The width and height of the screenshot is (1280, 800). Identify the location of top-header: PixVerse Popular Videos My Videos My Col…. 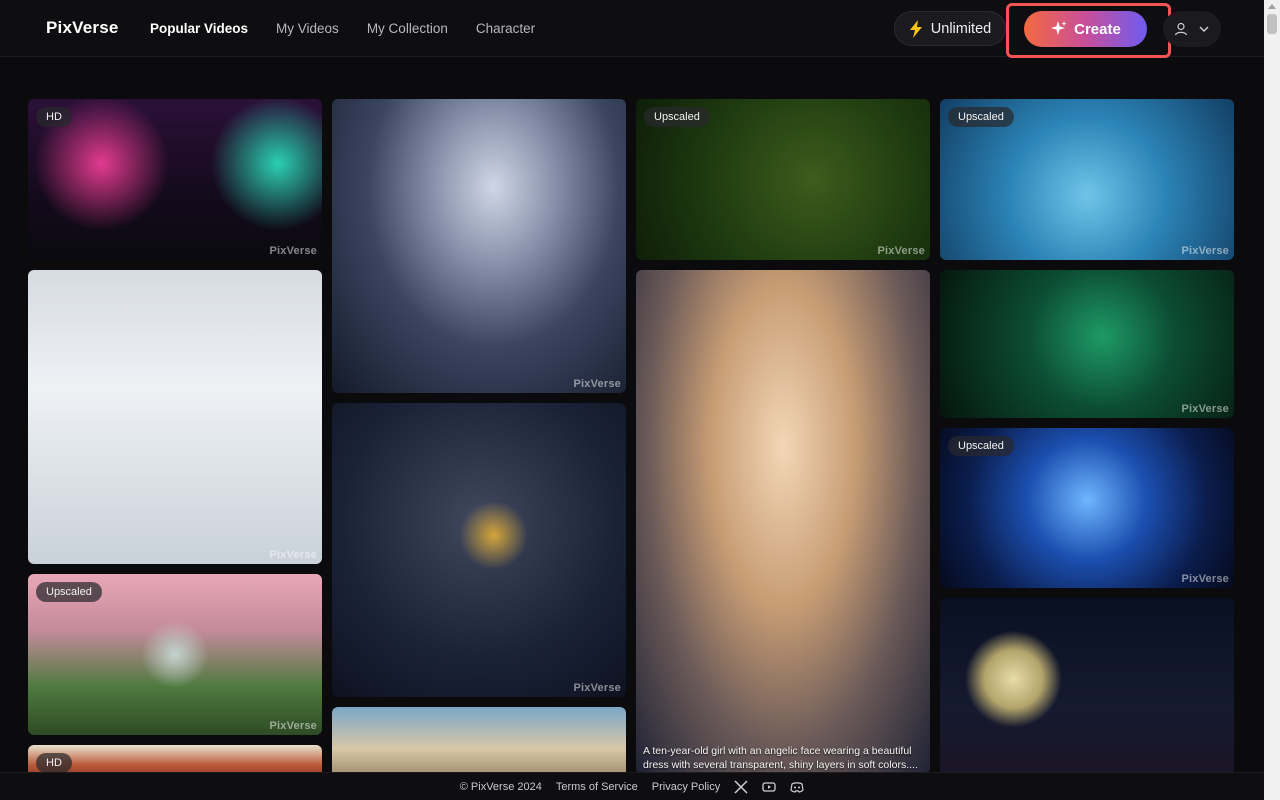
(632, 29).